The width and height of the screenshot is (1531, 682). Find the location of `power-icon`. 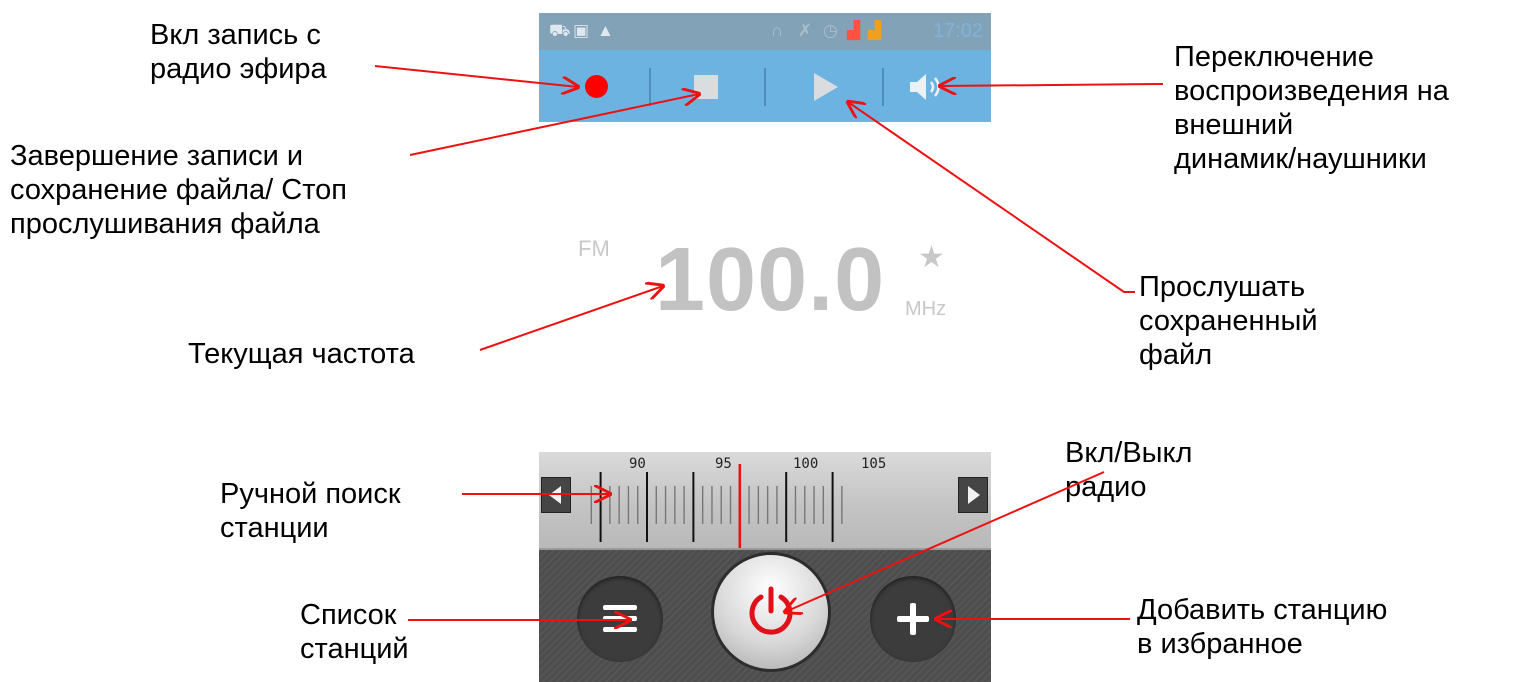

power-icon is located at coordinates (771, 610).